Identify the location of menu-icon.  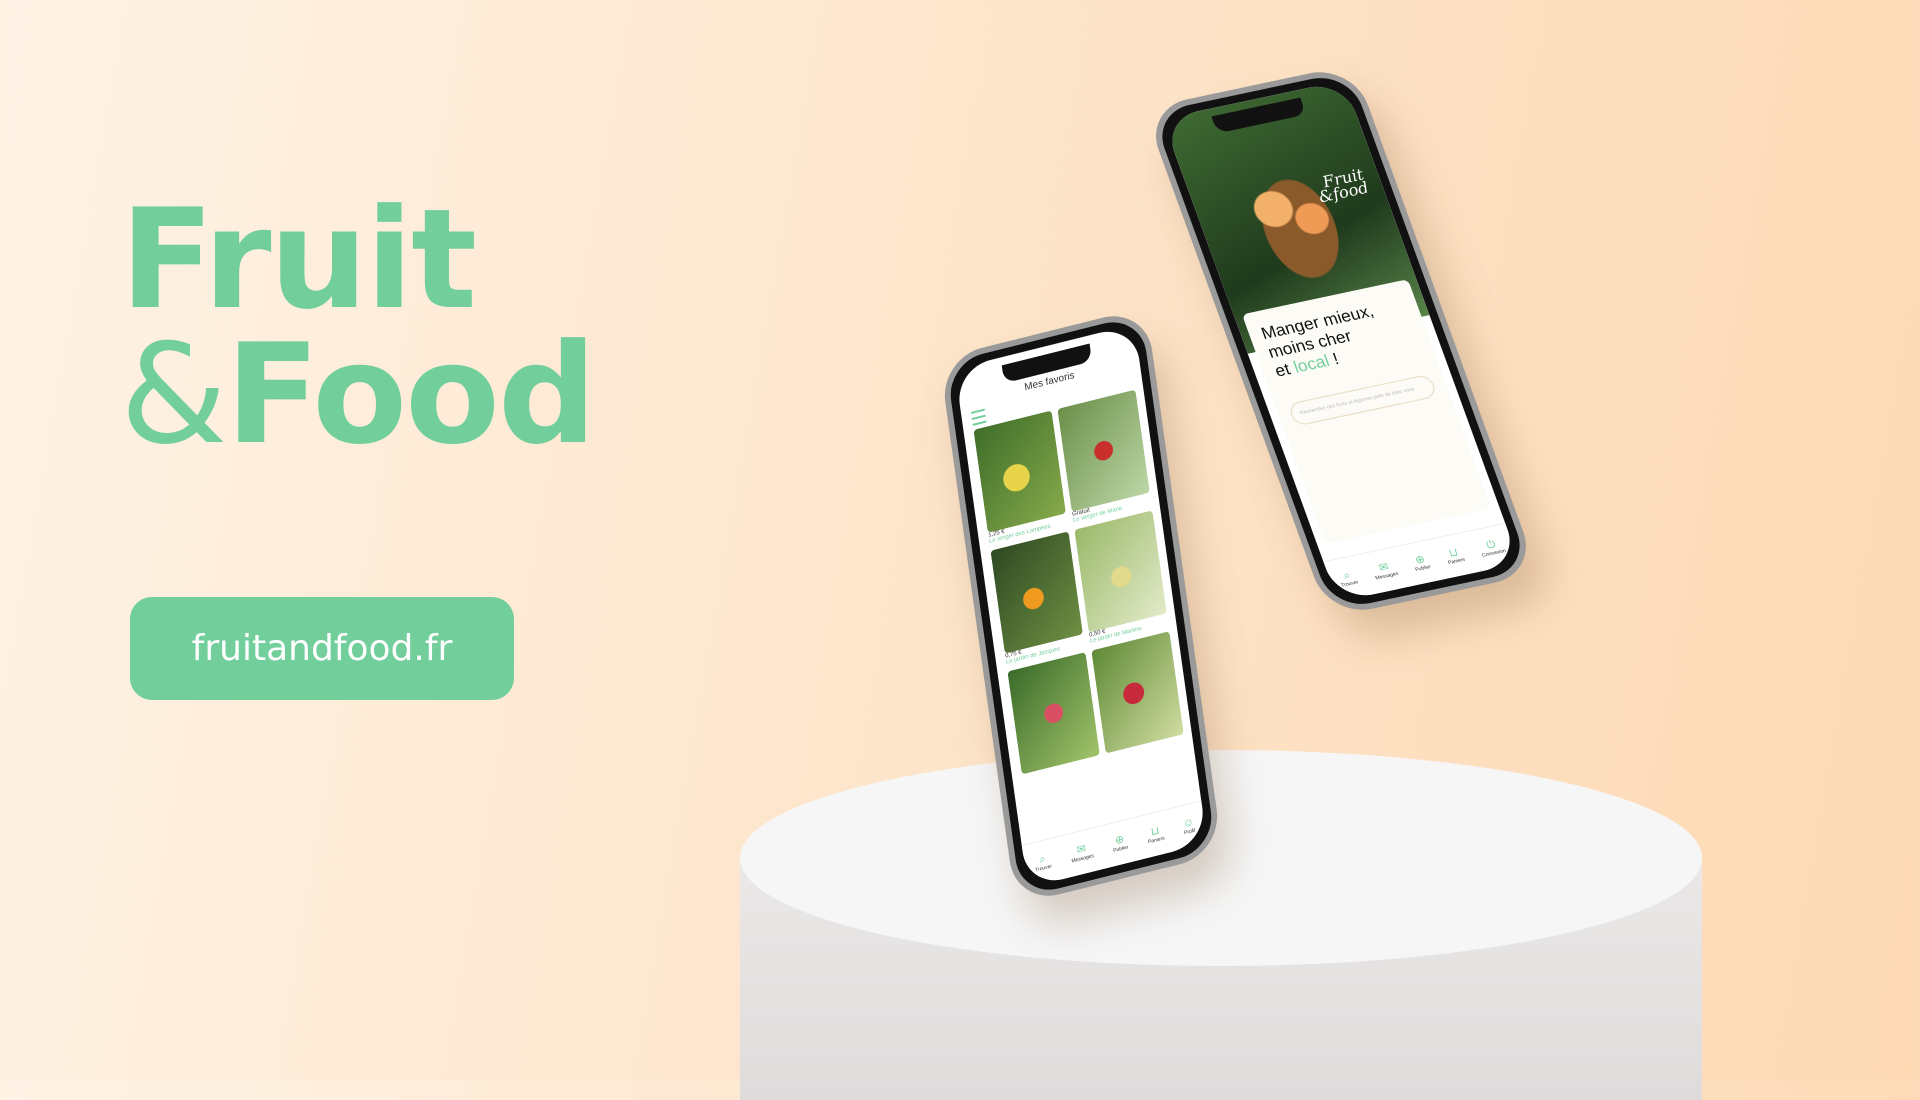
(978, 417).